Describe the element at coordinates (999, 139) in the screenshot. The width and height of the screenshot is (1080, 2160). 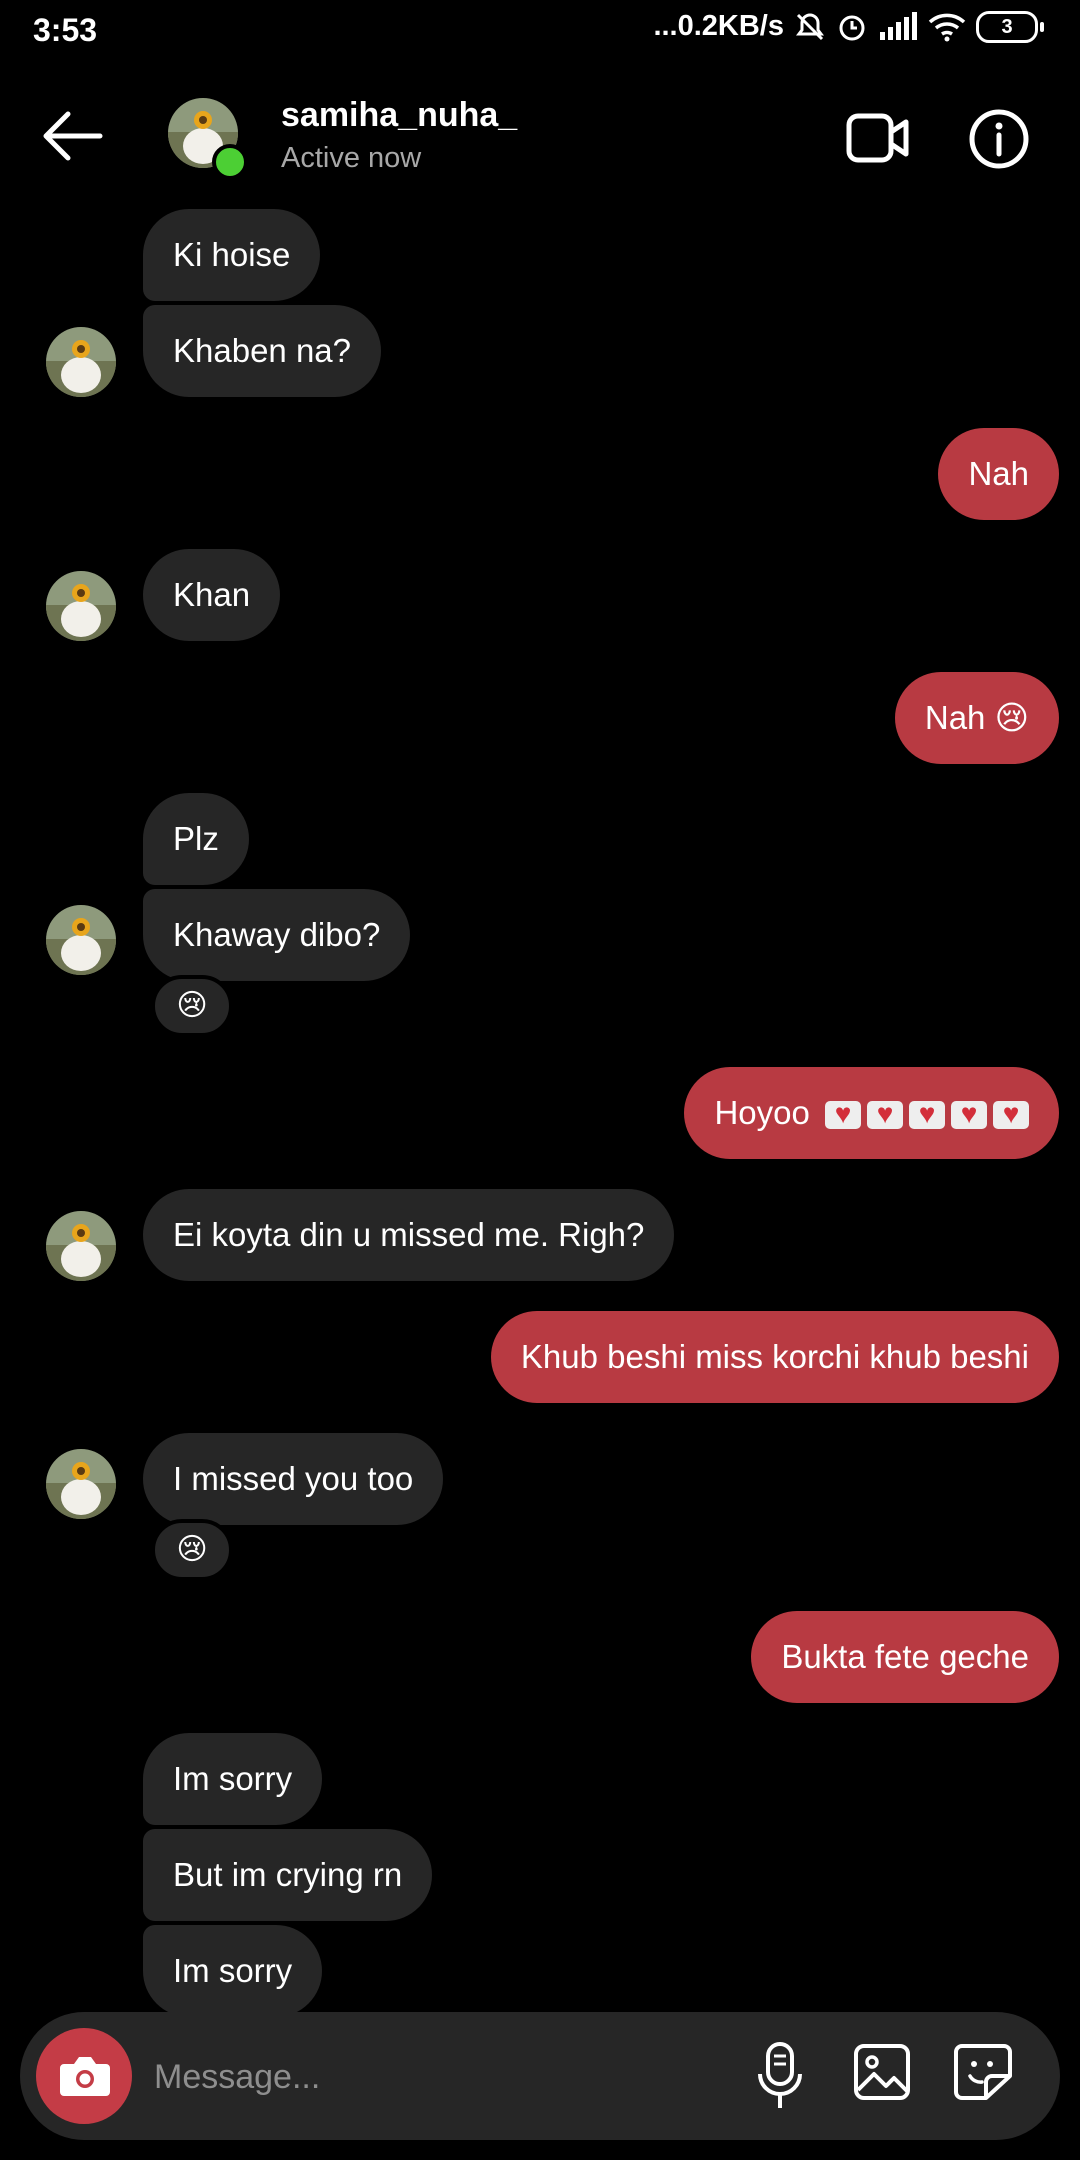
I see `info-icon` at that location.